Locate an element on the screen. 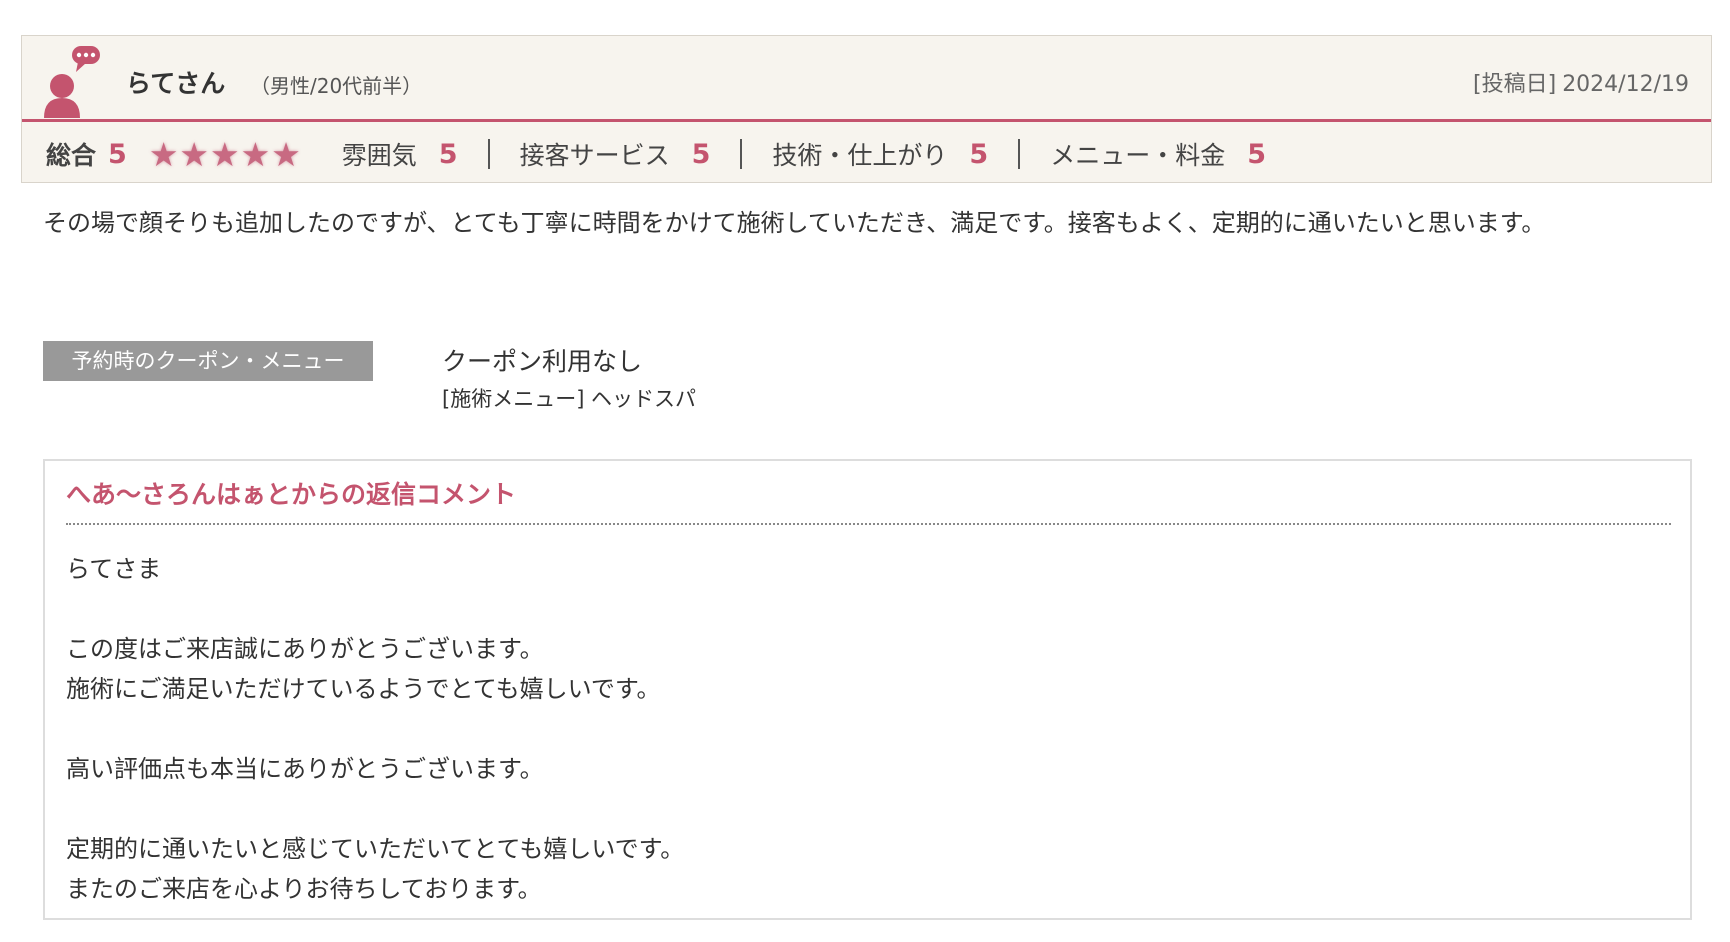 Image resolution: width=1730 pixels, height=942 pixels. overall-label: 総合 is located at coordinates (71, 155).